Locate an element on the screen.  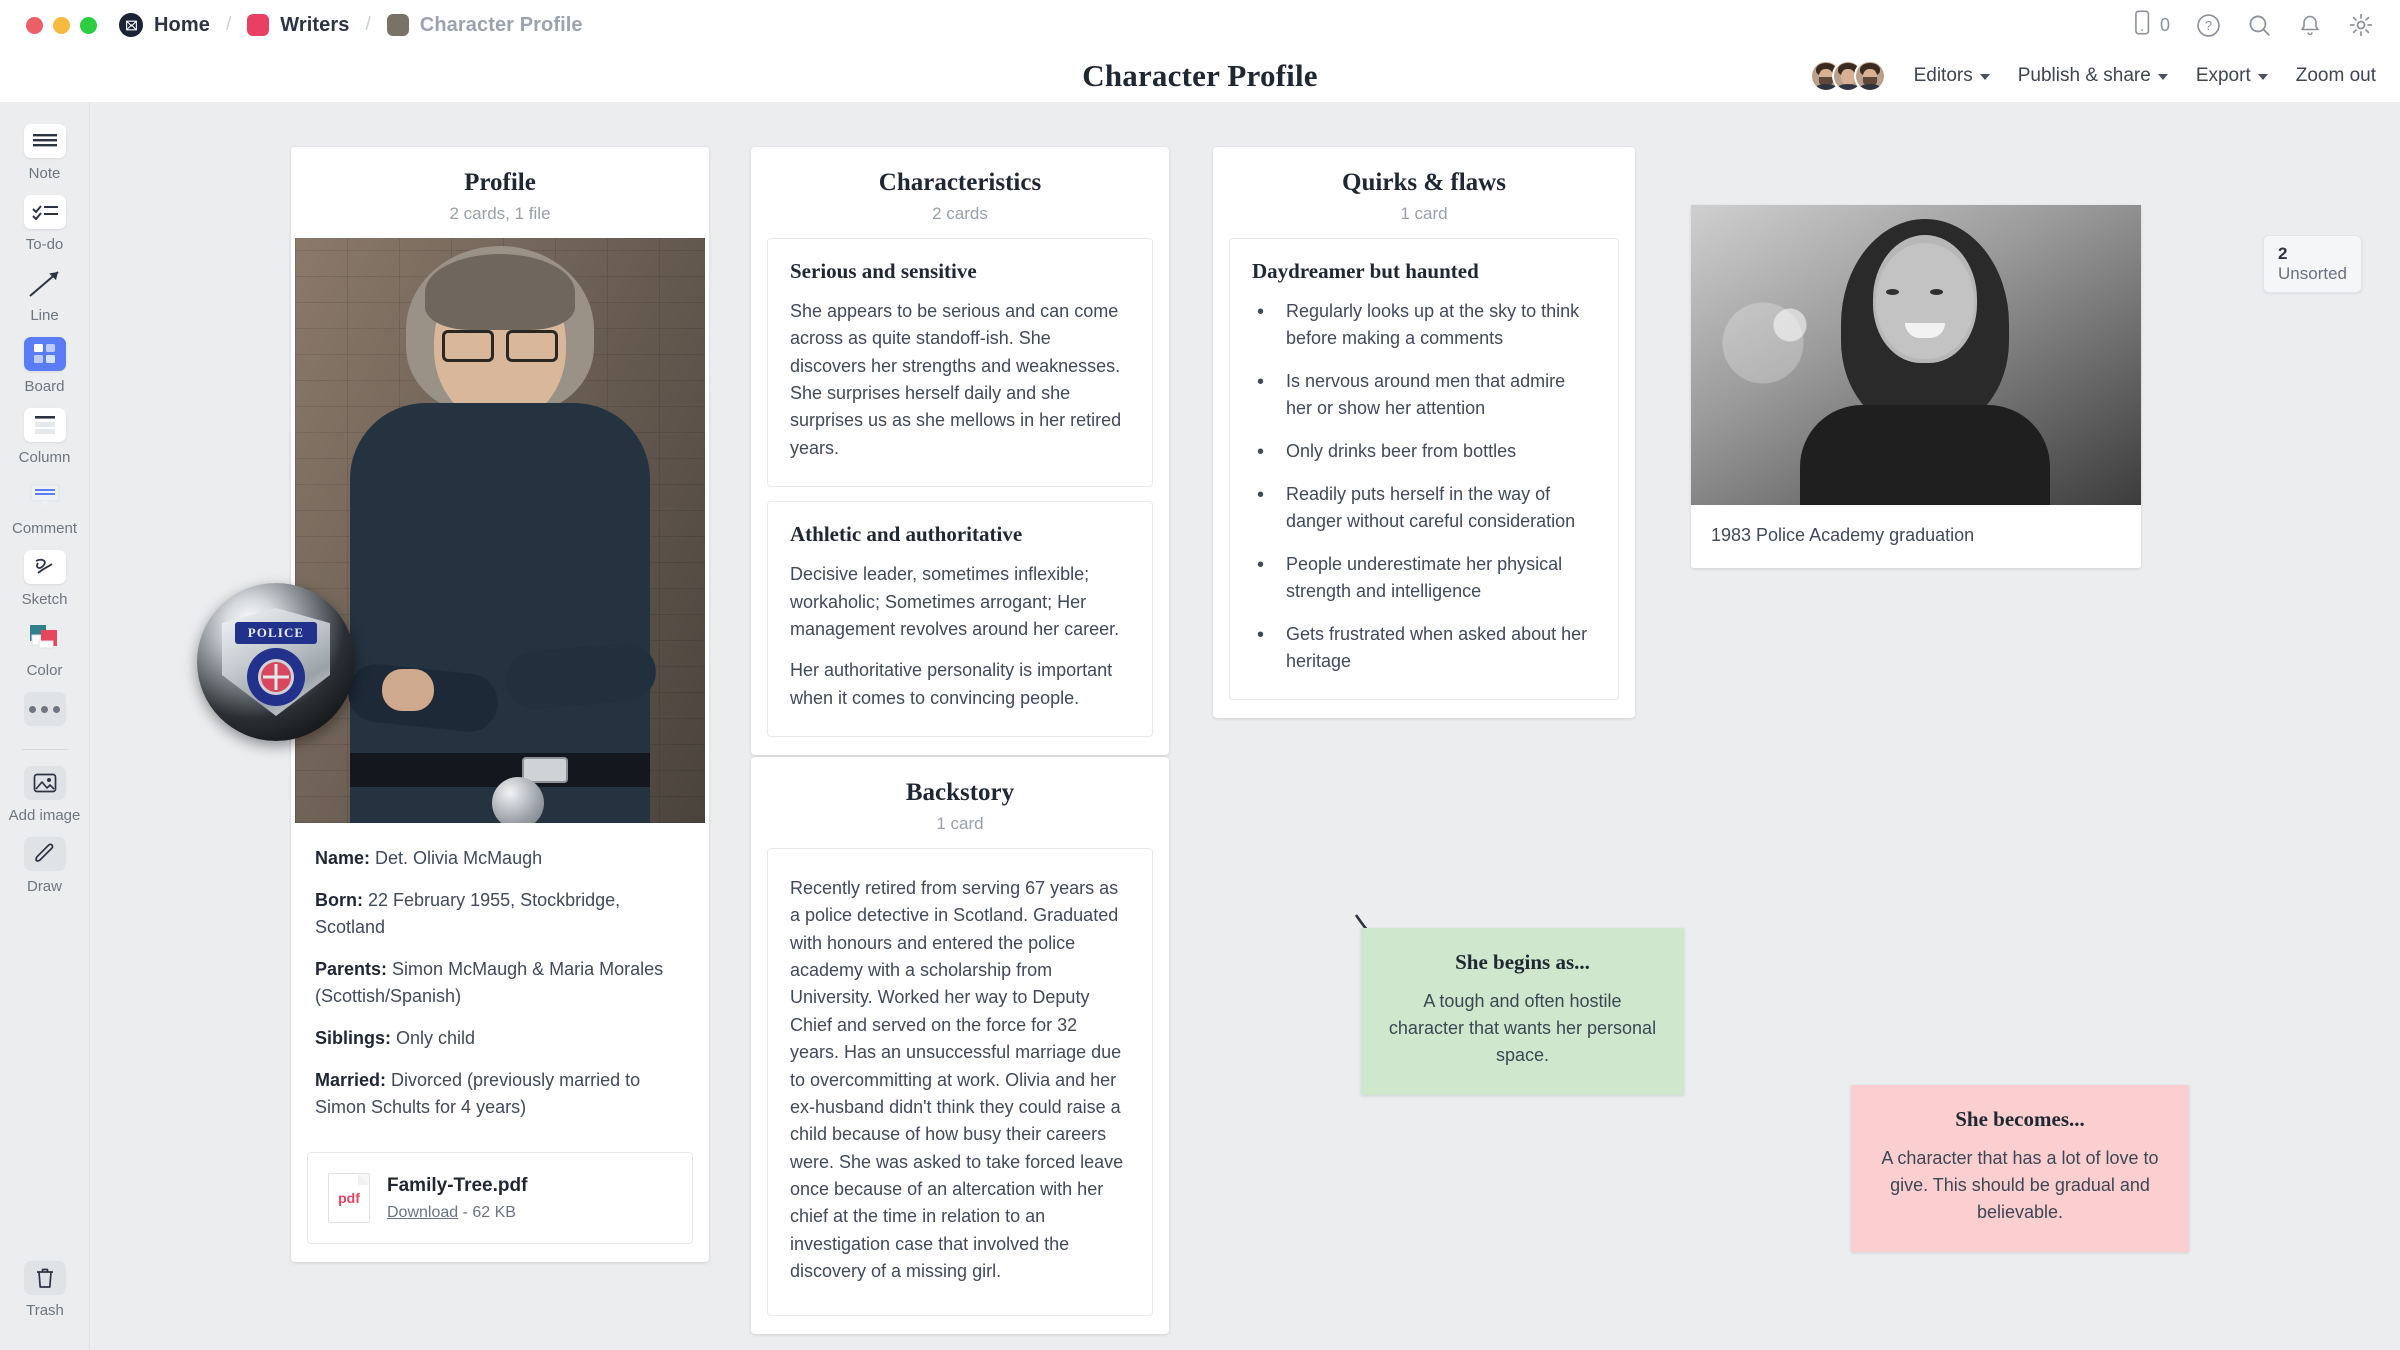
column-profile-header: Profile 2 cards, 1 file is located at coordinates (500, 192).